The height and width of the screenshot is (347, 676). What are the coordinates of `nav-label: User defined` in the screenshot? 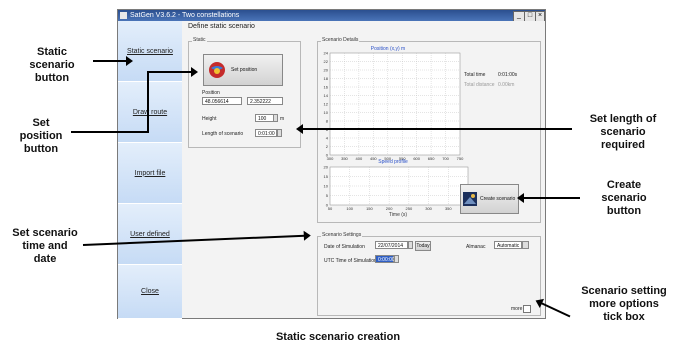 It's located at (150, 234).